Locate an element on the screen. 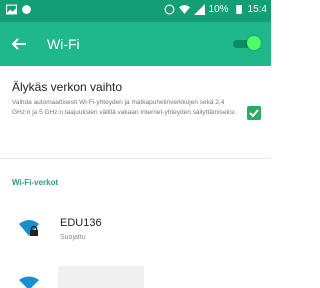 The height and width of the screenshot is (288, 320). status-left is located at coordinates (19, 9).